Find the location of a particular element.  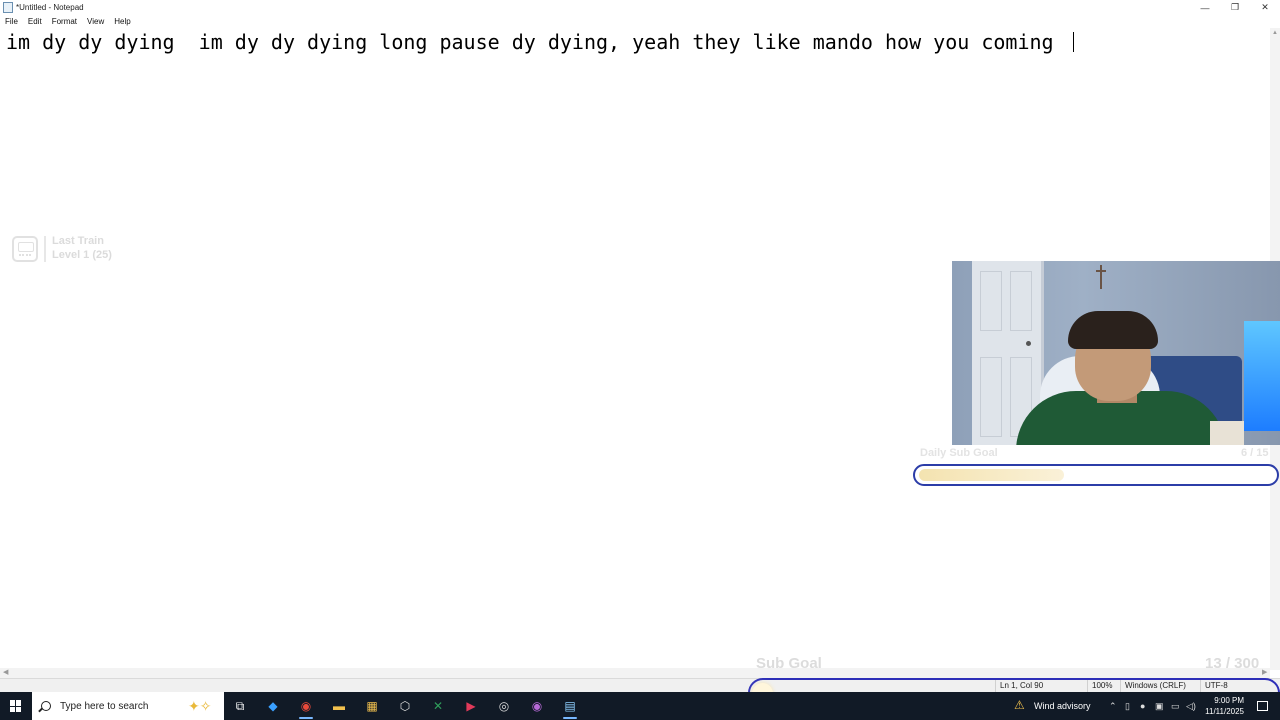

train-divider is located at coordinates (45, 249).